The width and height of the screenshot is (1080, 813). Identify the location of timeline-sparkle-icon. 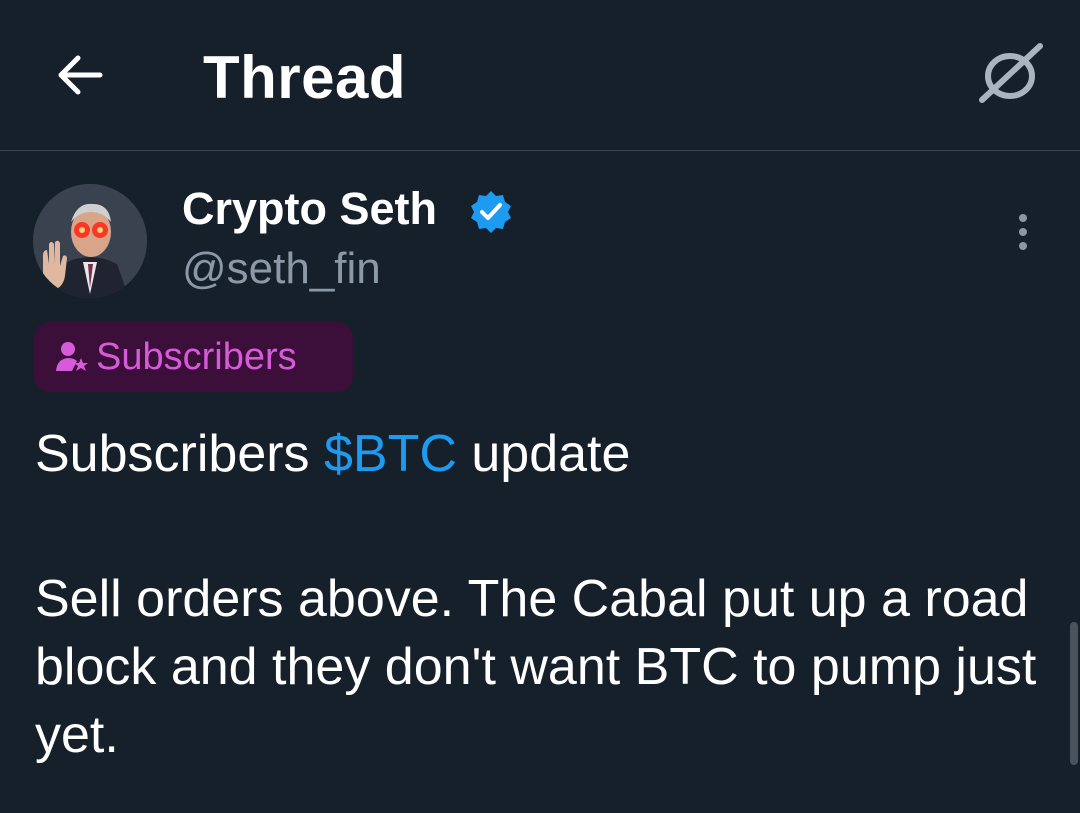
(1011, 73).